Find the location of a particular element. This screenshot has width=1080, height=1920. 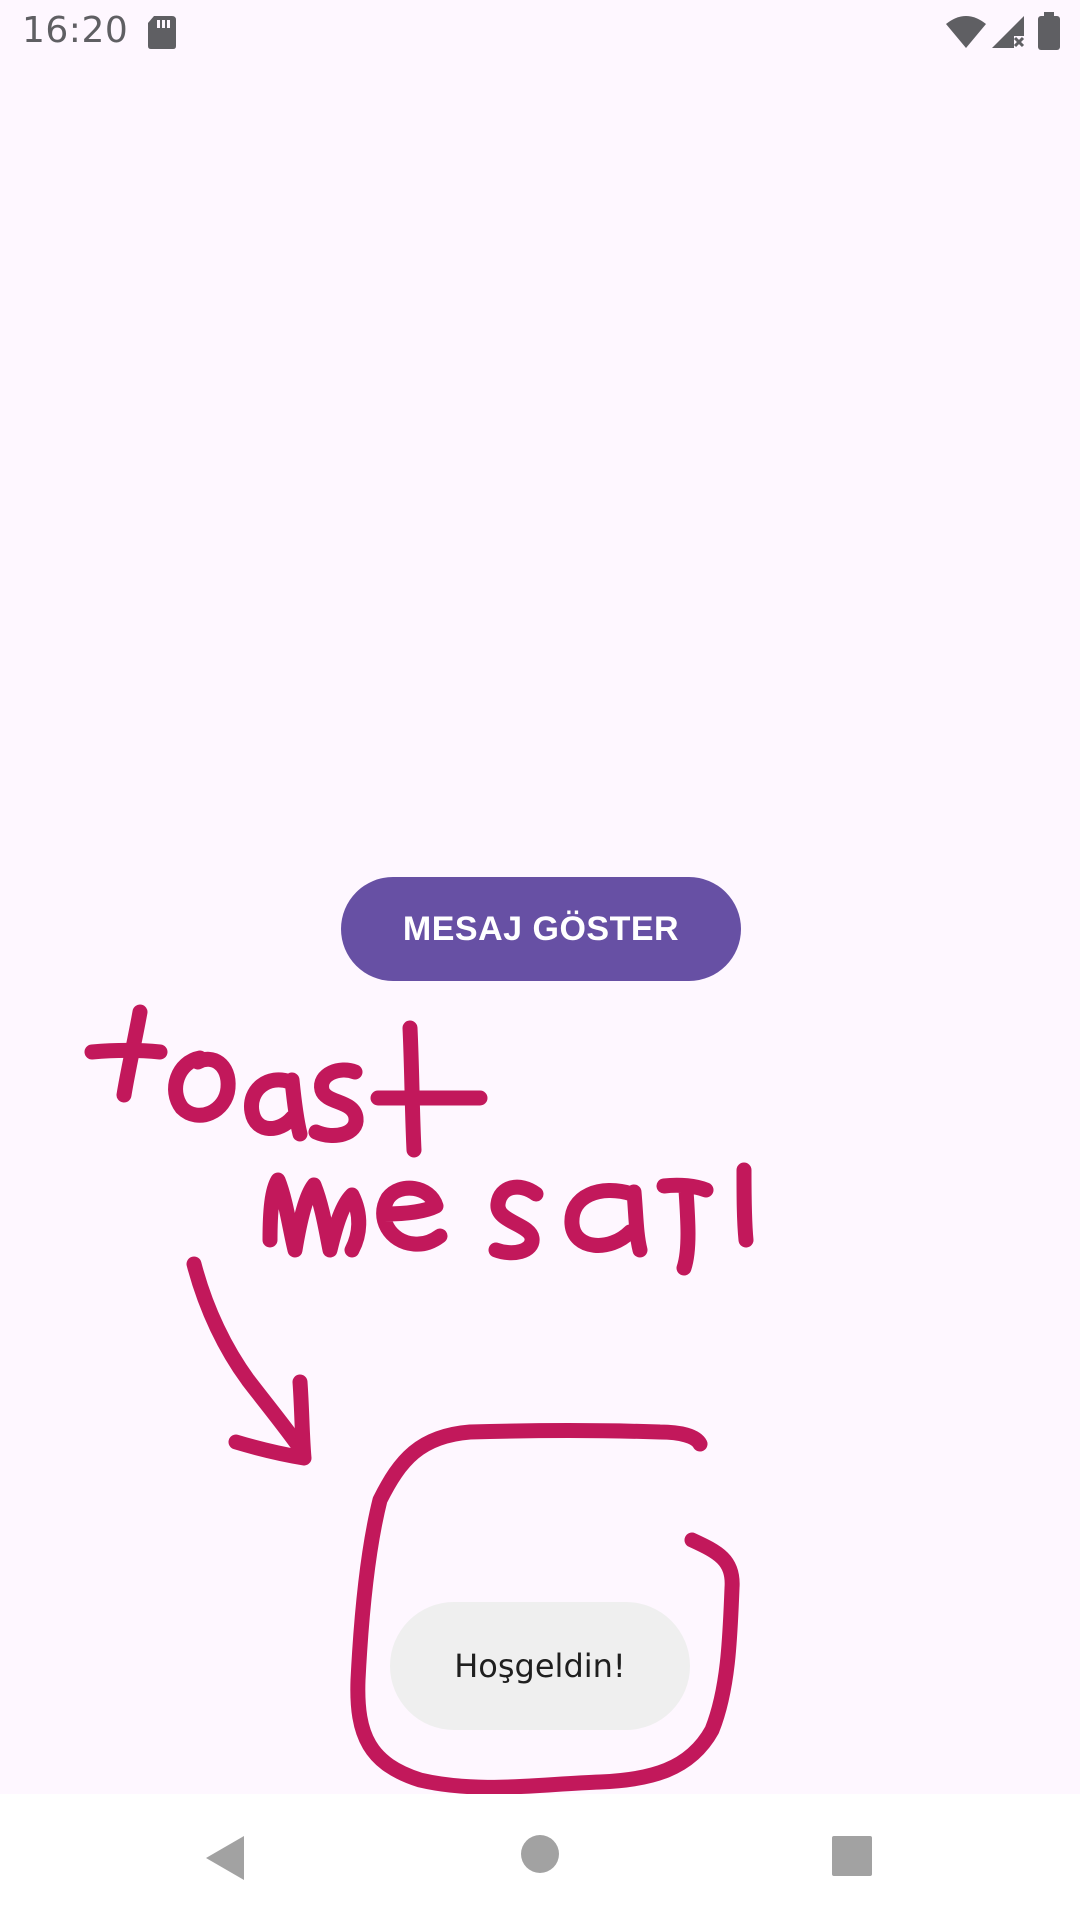

annotation-letter-t1 is located at coordinates (132, 1053).